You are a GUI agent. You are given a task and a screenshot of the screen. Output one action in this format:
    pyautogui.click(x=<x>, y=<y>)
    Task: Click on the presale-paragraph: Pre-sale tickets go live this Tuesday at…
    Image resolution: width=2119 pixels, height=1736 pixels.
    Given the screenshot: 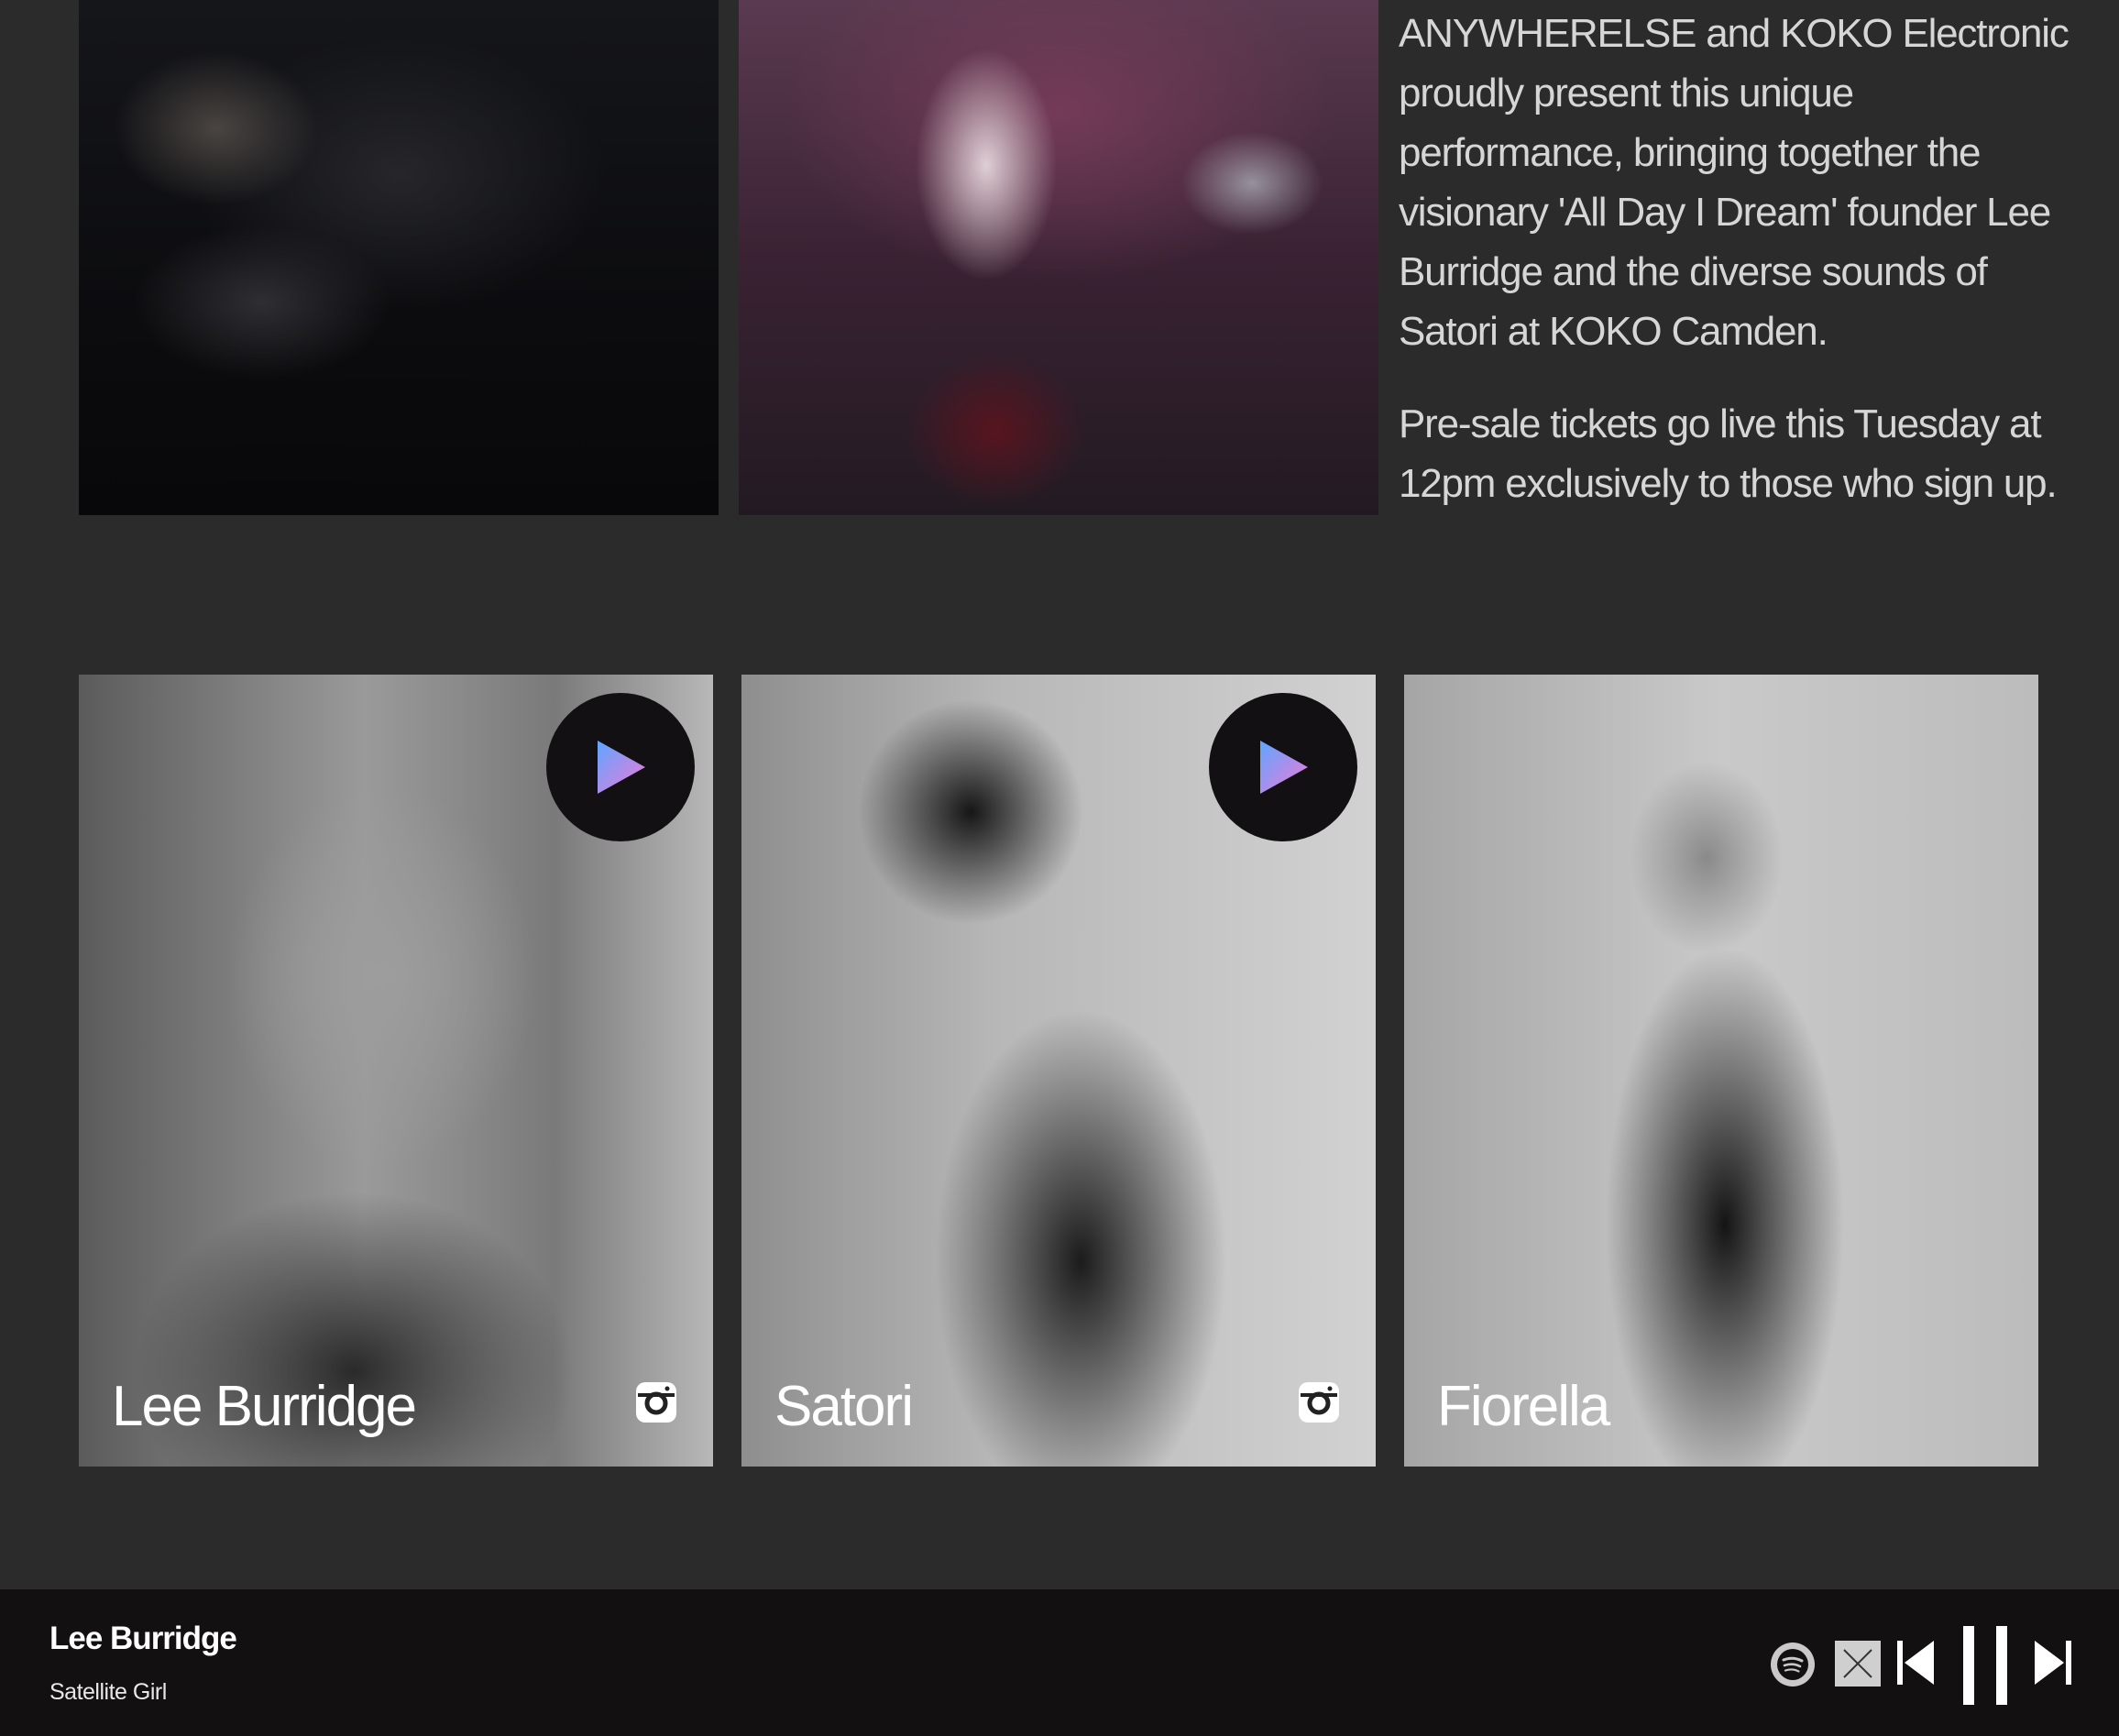 What is the action you would take?
    pyautogui.click(x=1728, y=454)
    